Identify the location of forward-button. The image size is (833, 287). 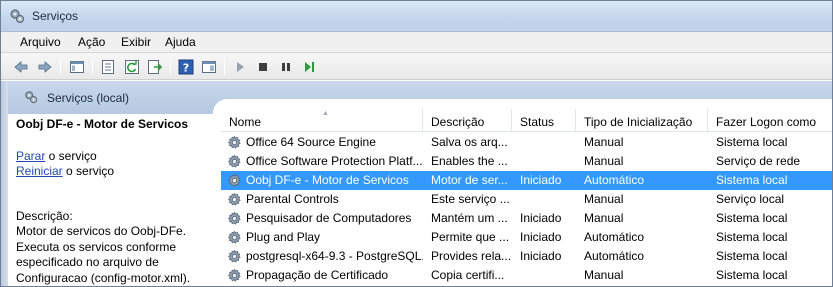
(44, 66).